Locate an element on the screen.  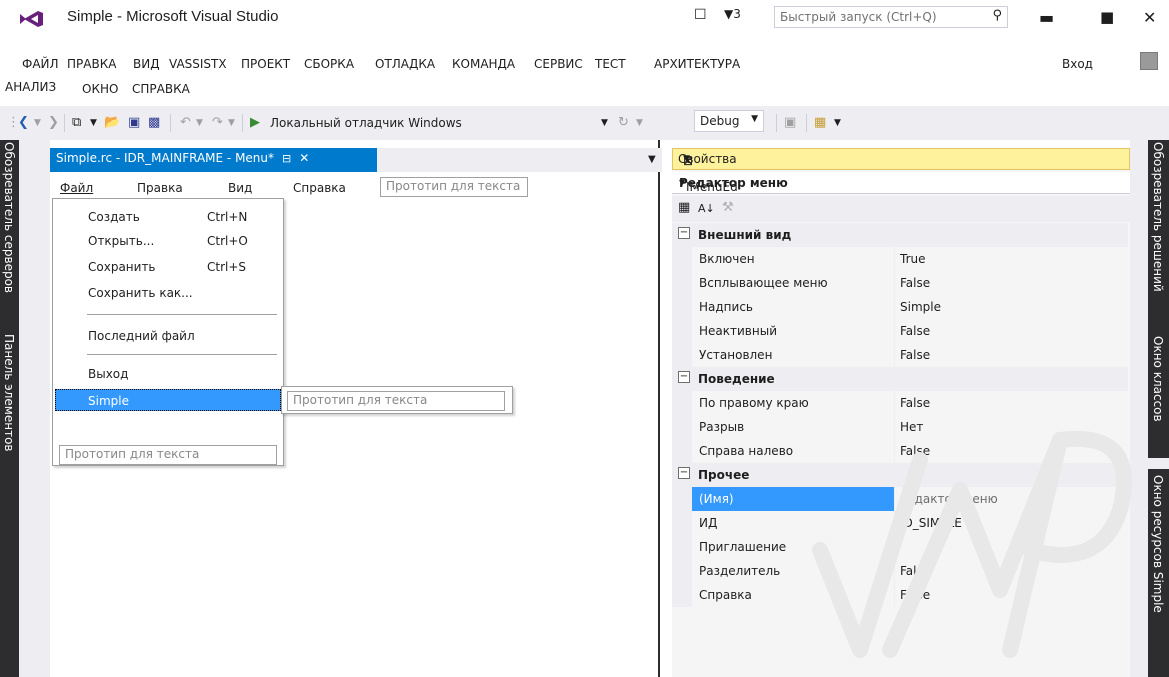
window-icon: ▣ is located at coordinates (790, 122).